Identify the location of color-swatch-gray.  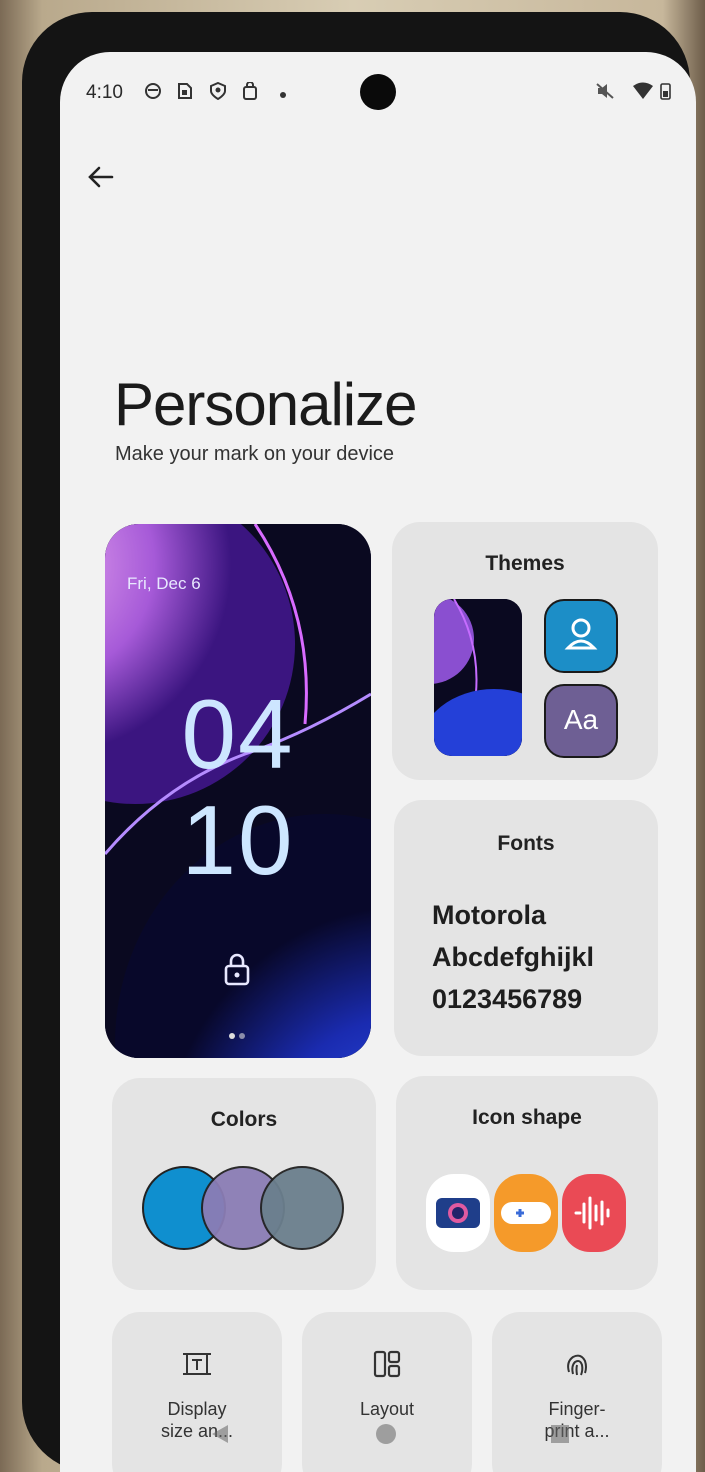
(302, 1208).